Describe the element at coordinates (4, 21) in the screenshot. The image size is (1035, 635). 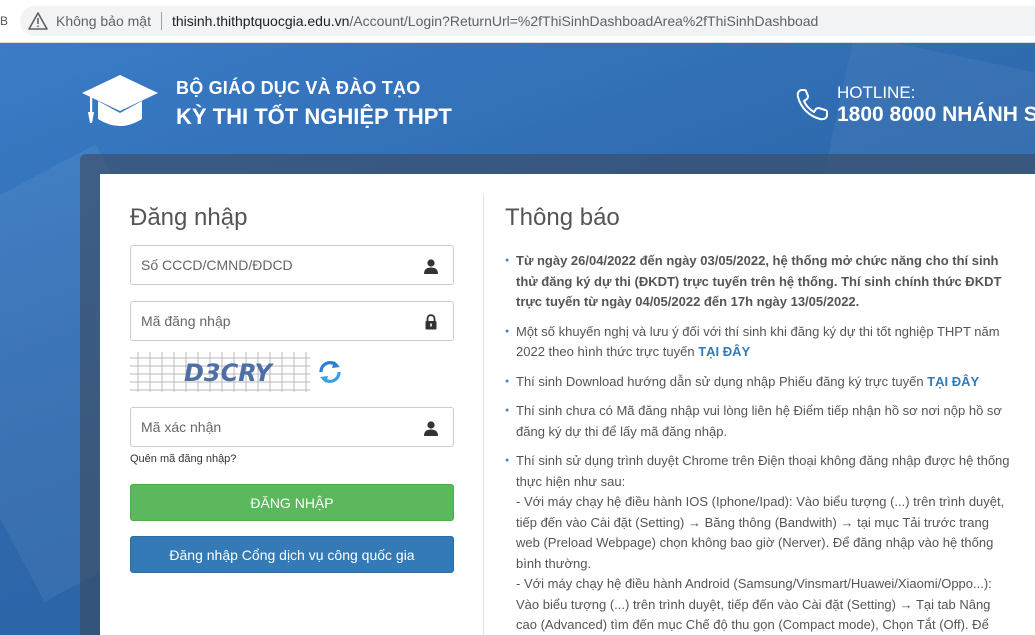
I see `tab-edge: B` at that location.